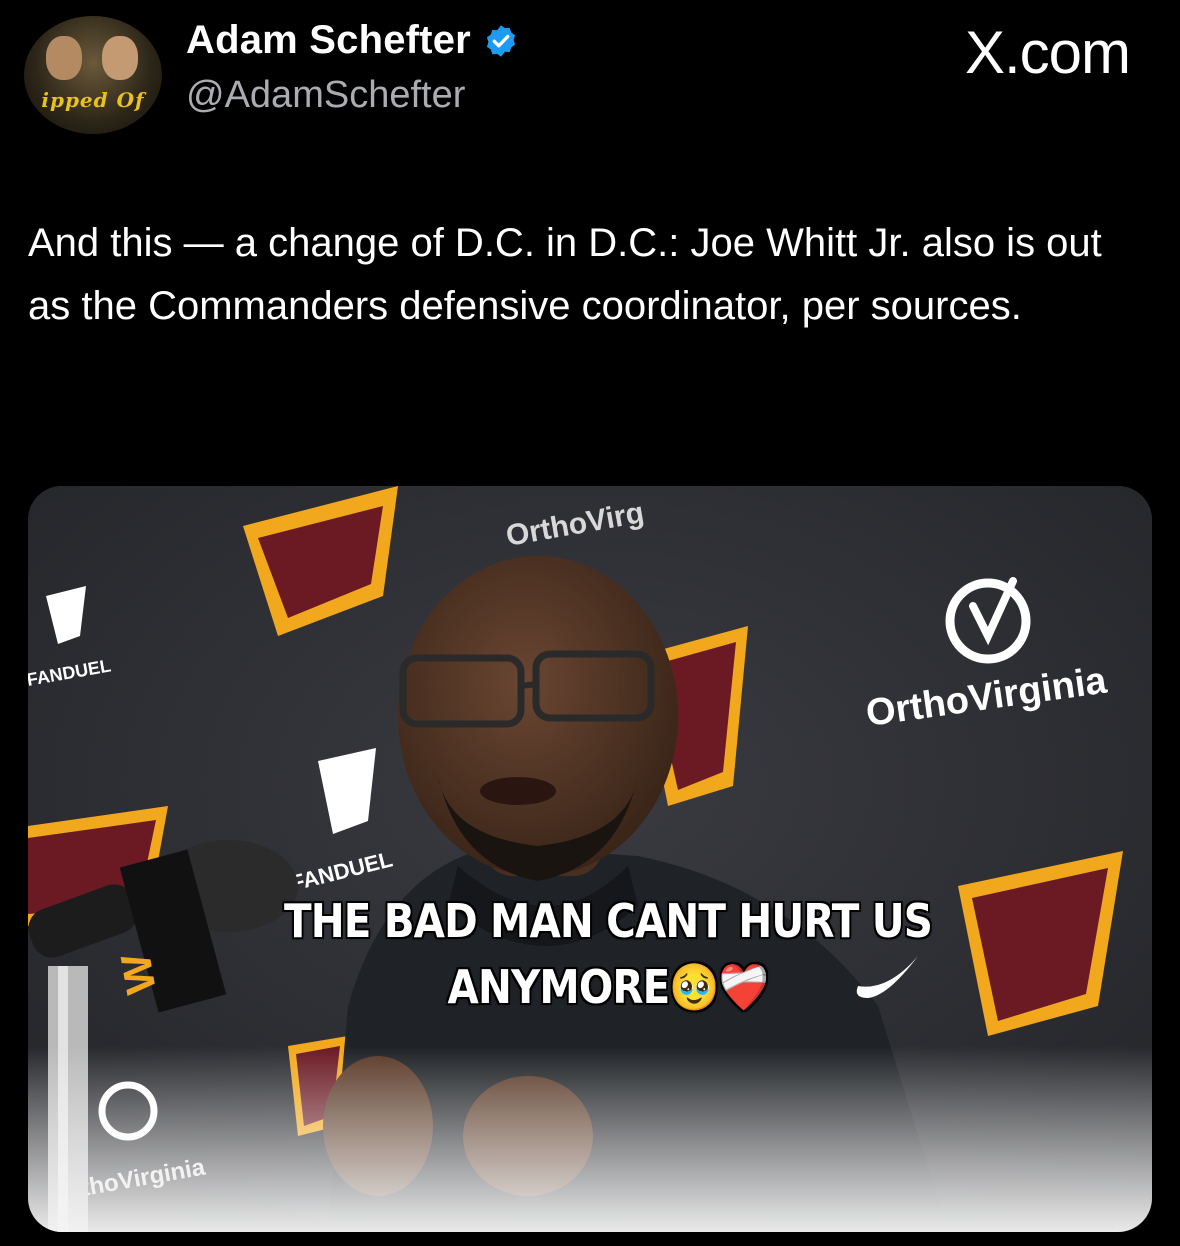 This screenshot has width=1180, height=1246. I want to click on verified-badge-icon, so click(501, 40).